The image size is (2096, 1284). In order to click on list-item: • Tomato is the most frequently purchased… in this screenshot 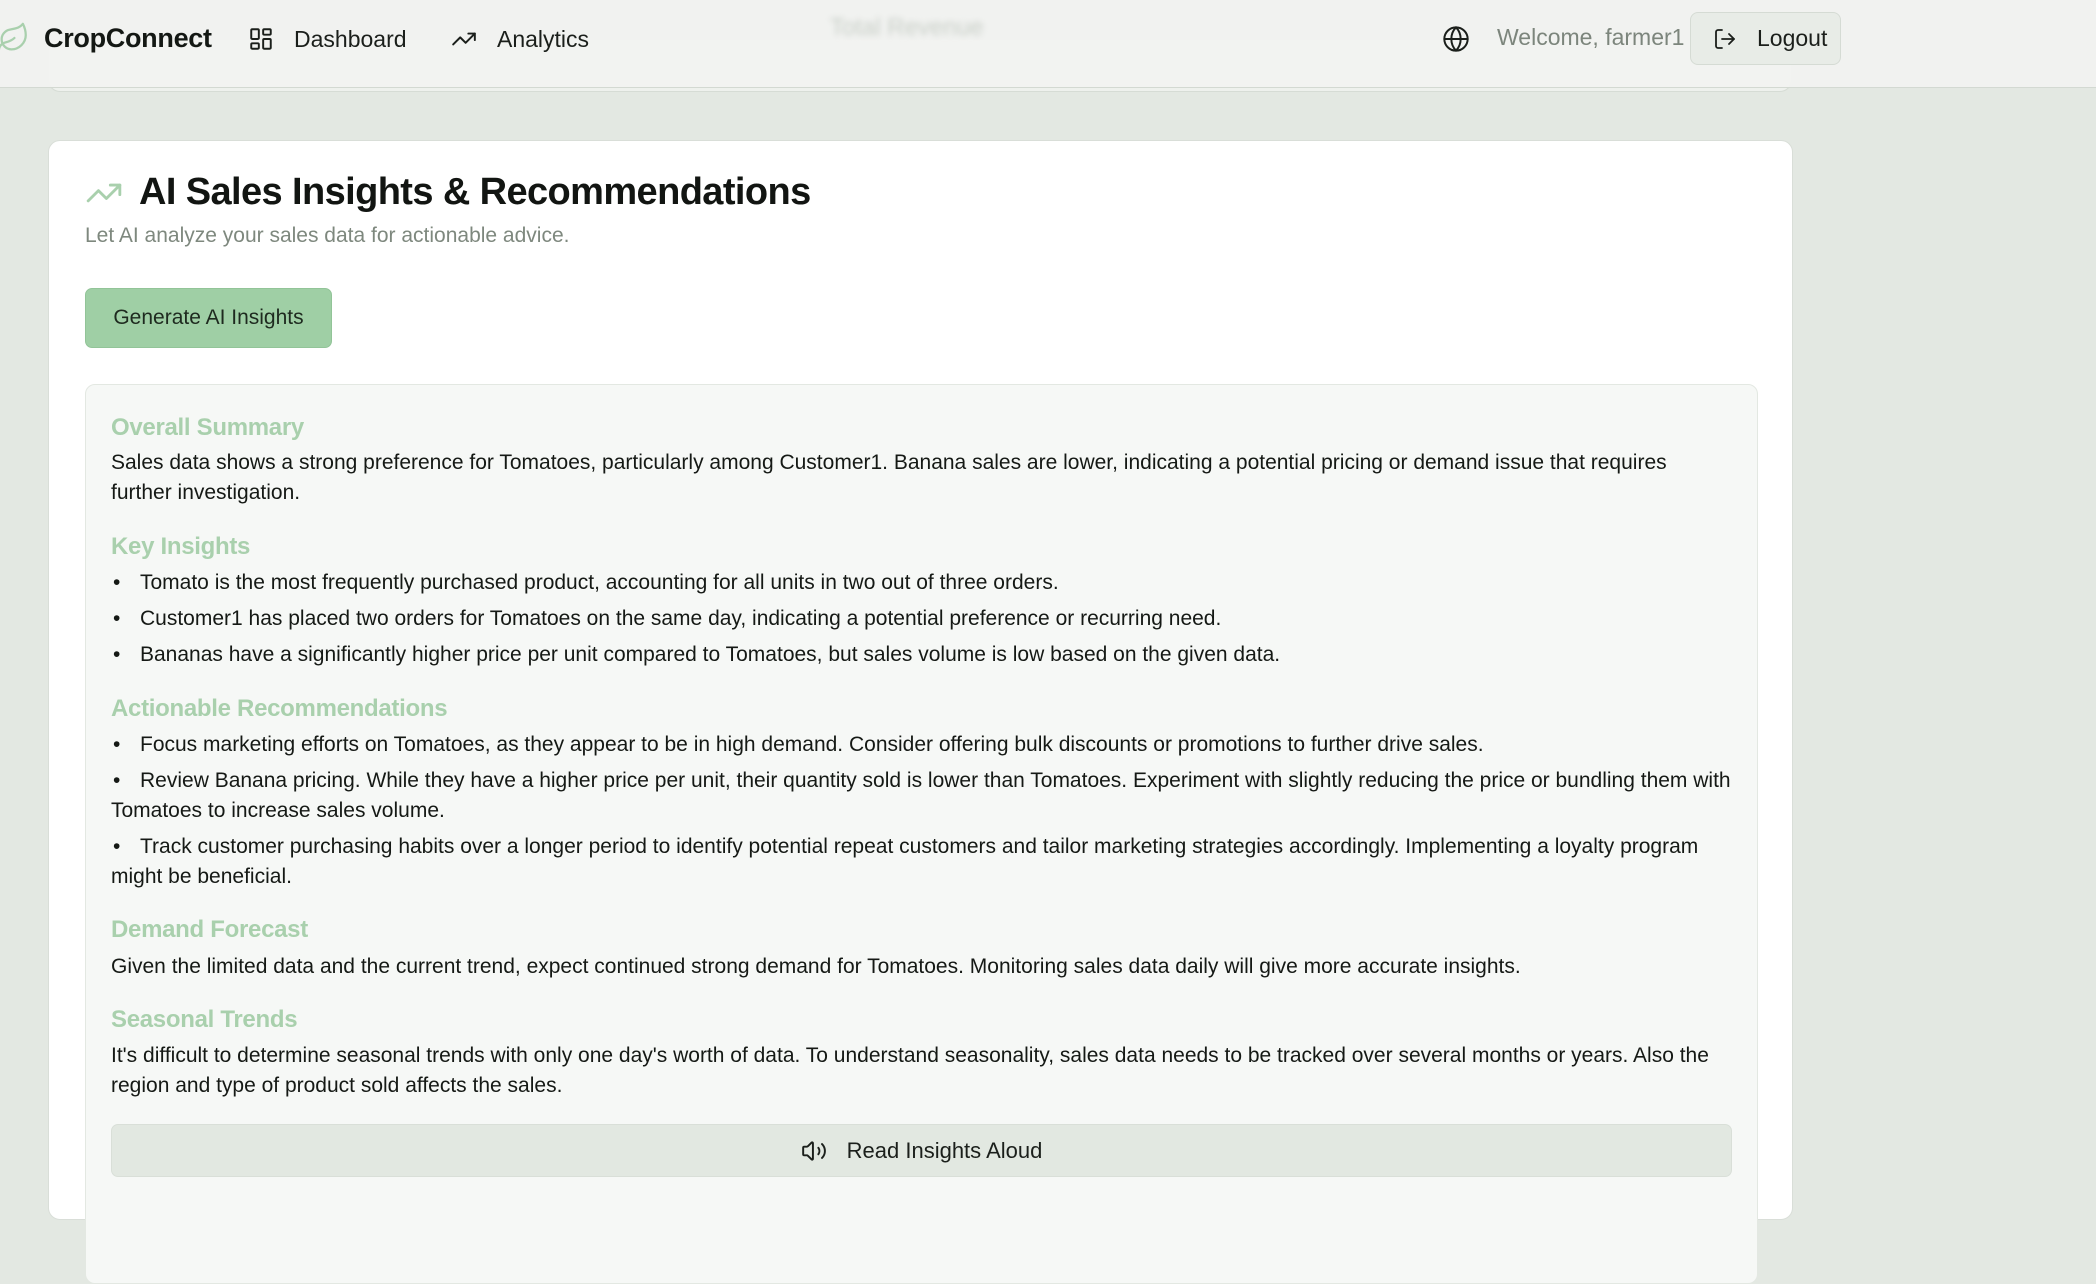, I will do `click(586, 582)`.